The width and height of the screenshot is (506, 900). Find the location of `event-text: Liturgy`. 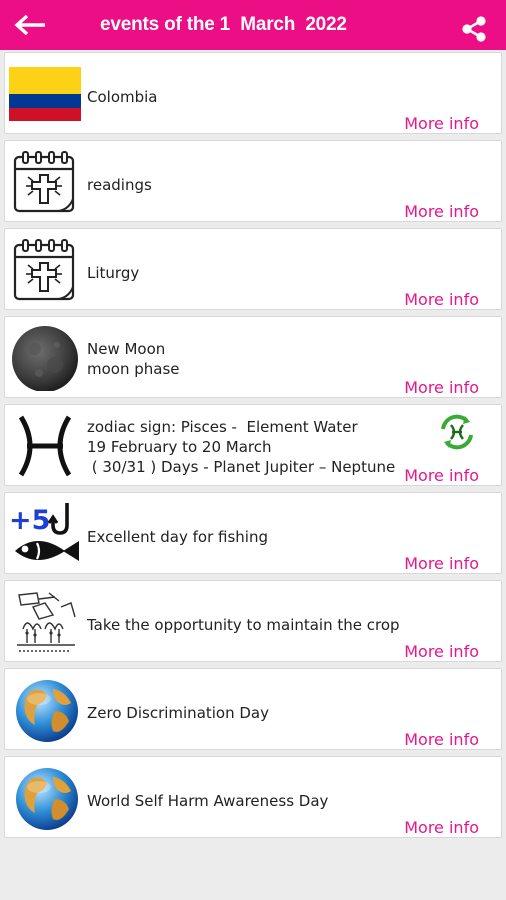

event-text: Liturgy is located at coordinates (113, 273).